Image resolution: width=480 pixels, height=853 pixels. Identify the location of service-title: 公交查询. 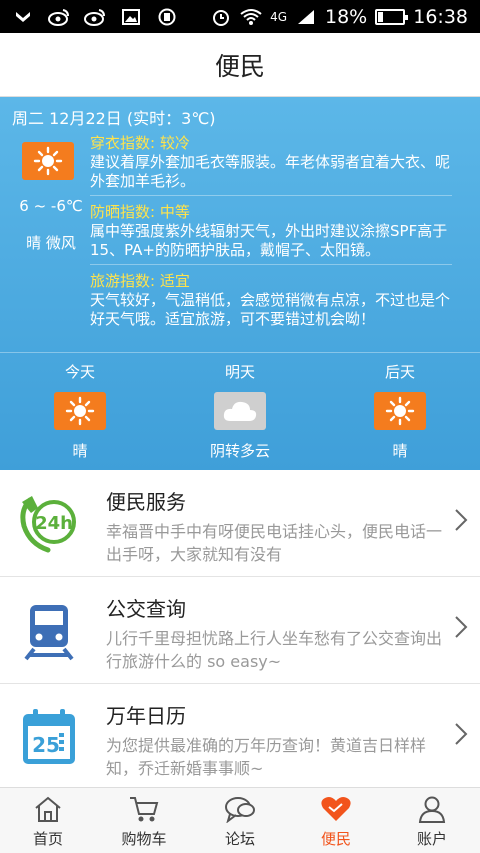
(146, 609).